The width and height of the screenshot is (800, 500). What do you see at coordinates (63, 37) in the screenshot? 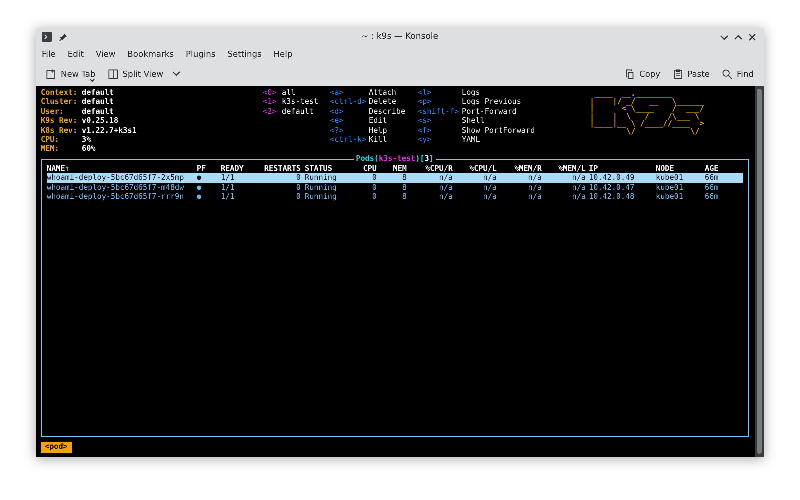
I see `pin-icon` at bounding box center [63, 37].